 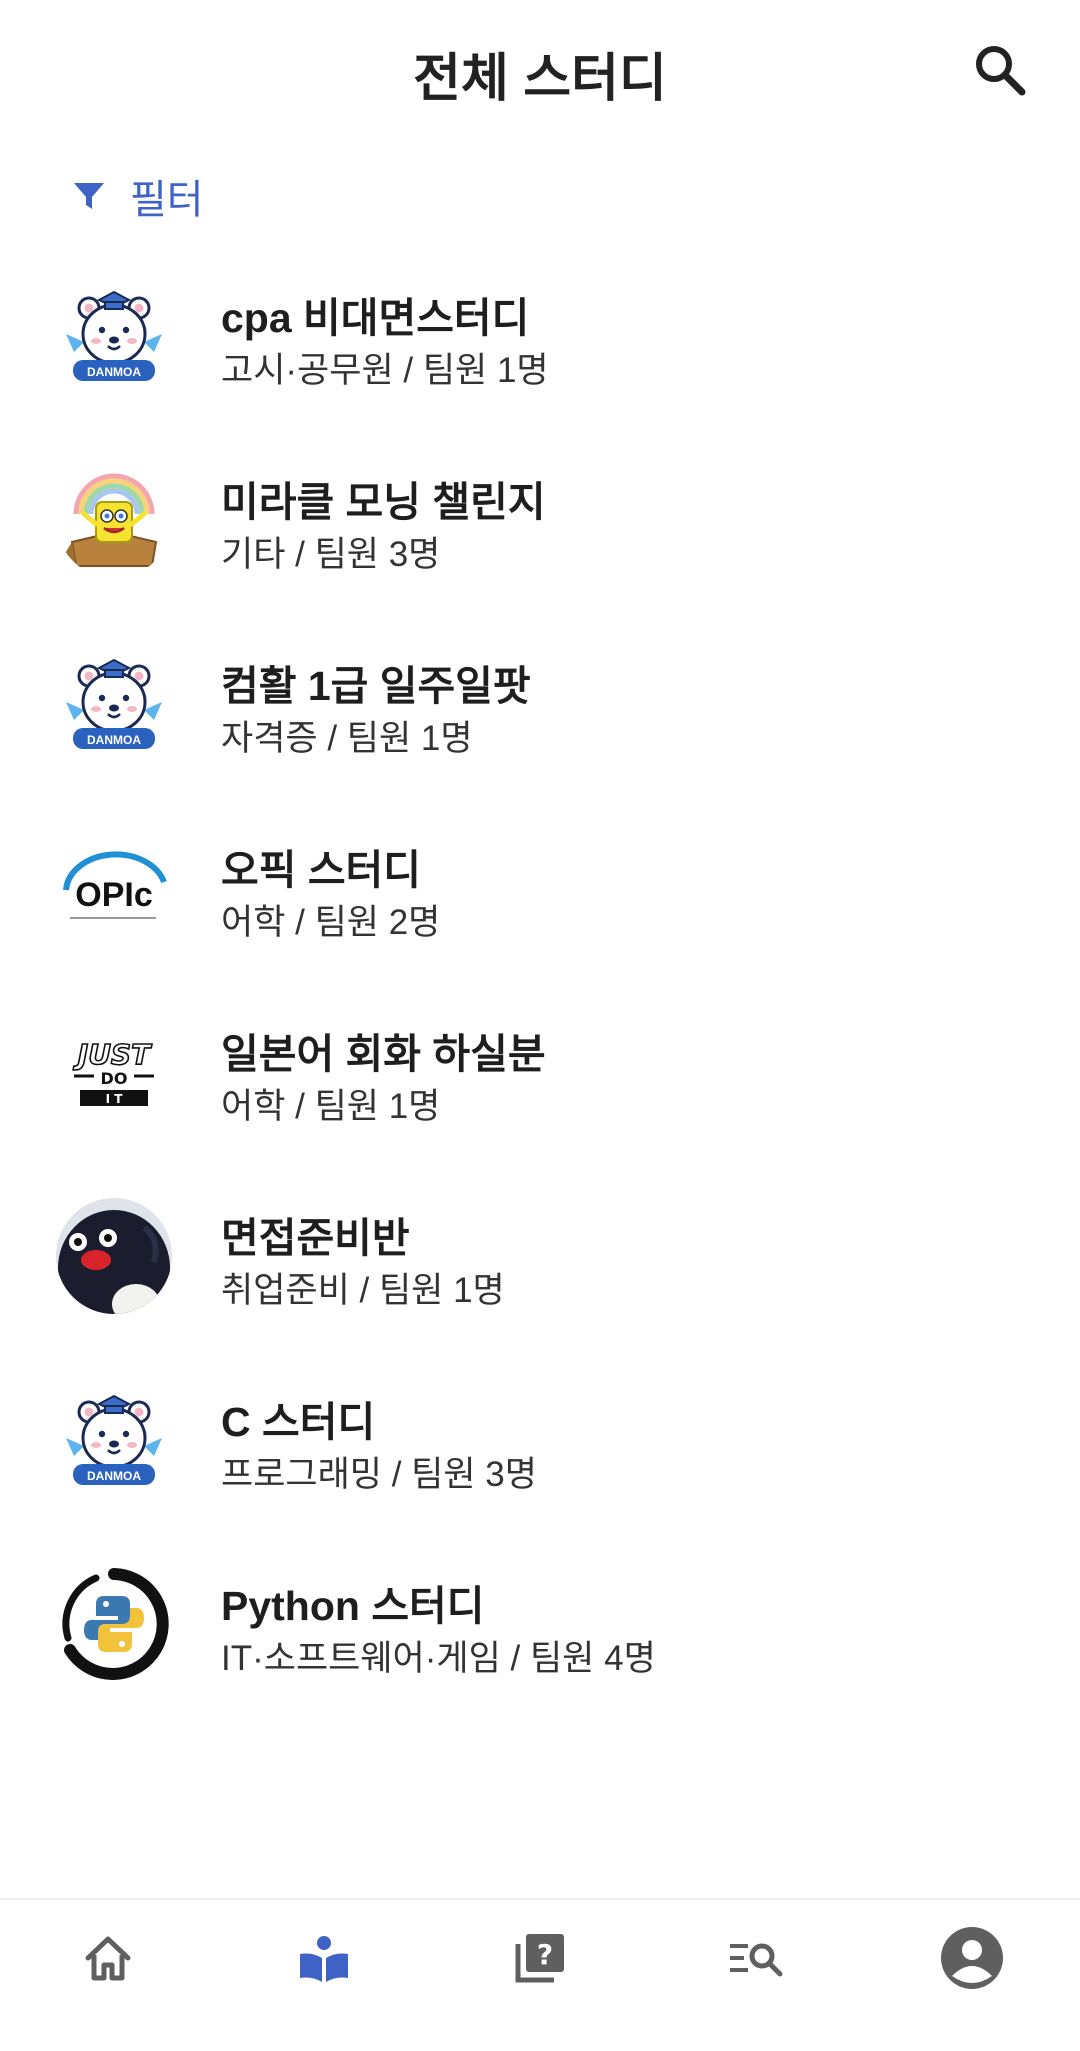 I want to click on study-item: Python 스터디 IT·소프트웨어·게임 / 팀원 4명, so click(x=540, y=1648).